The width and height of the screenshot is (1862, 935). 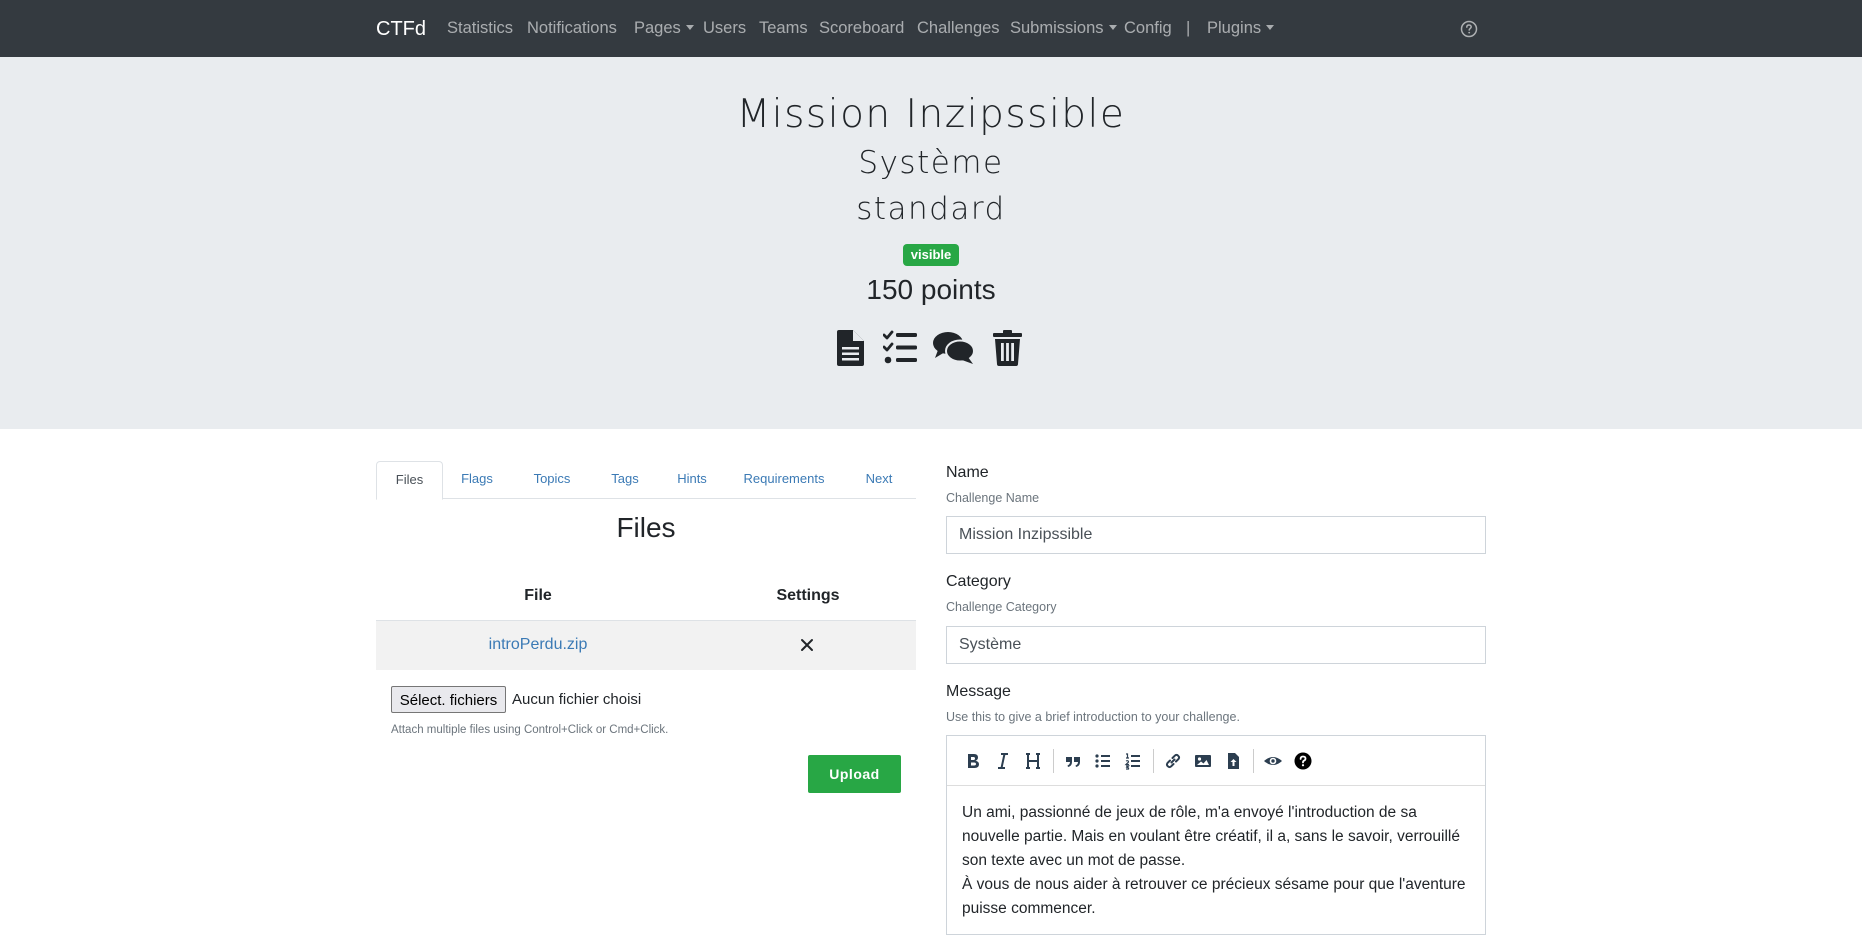 What do you see at coordinates (1234, 28) in the screenshot?
I see `nav-plugins-label: Plugins` at bounding box center [1234, 28].